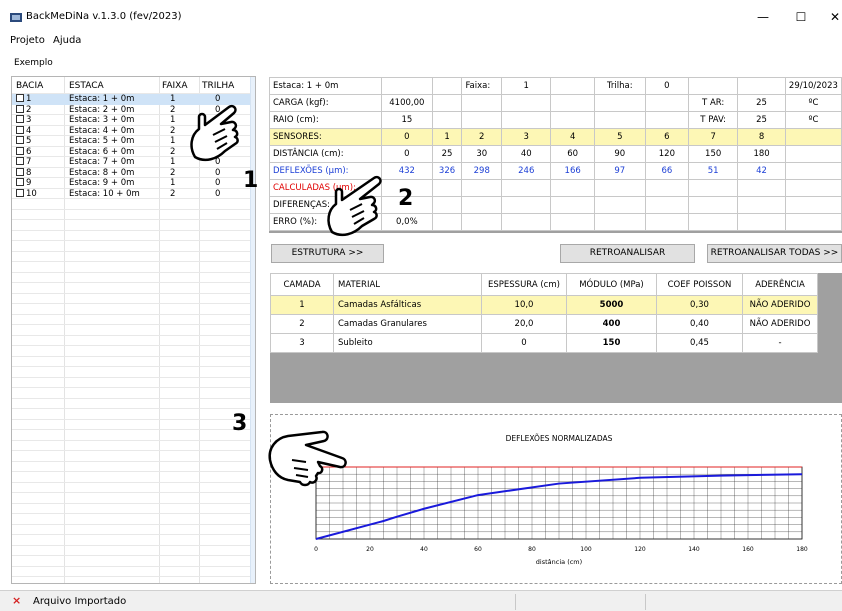 This screenshot has height=611, width=842. I want to click on estaca-cell: Estaca: 10 + 0m, so click(104, 194).